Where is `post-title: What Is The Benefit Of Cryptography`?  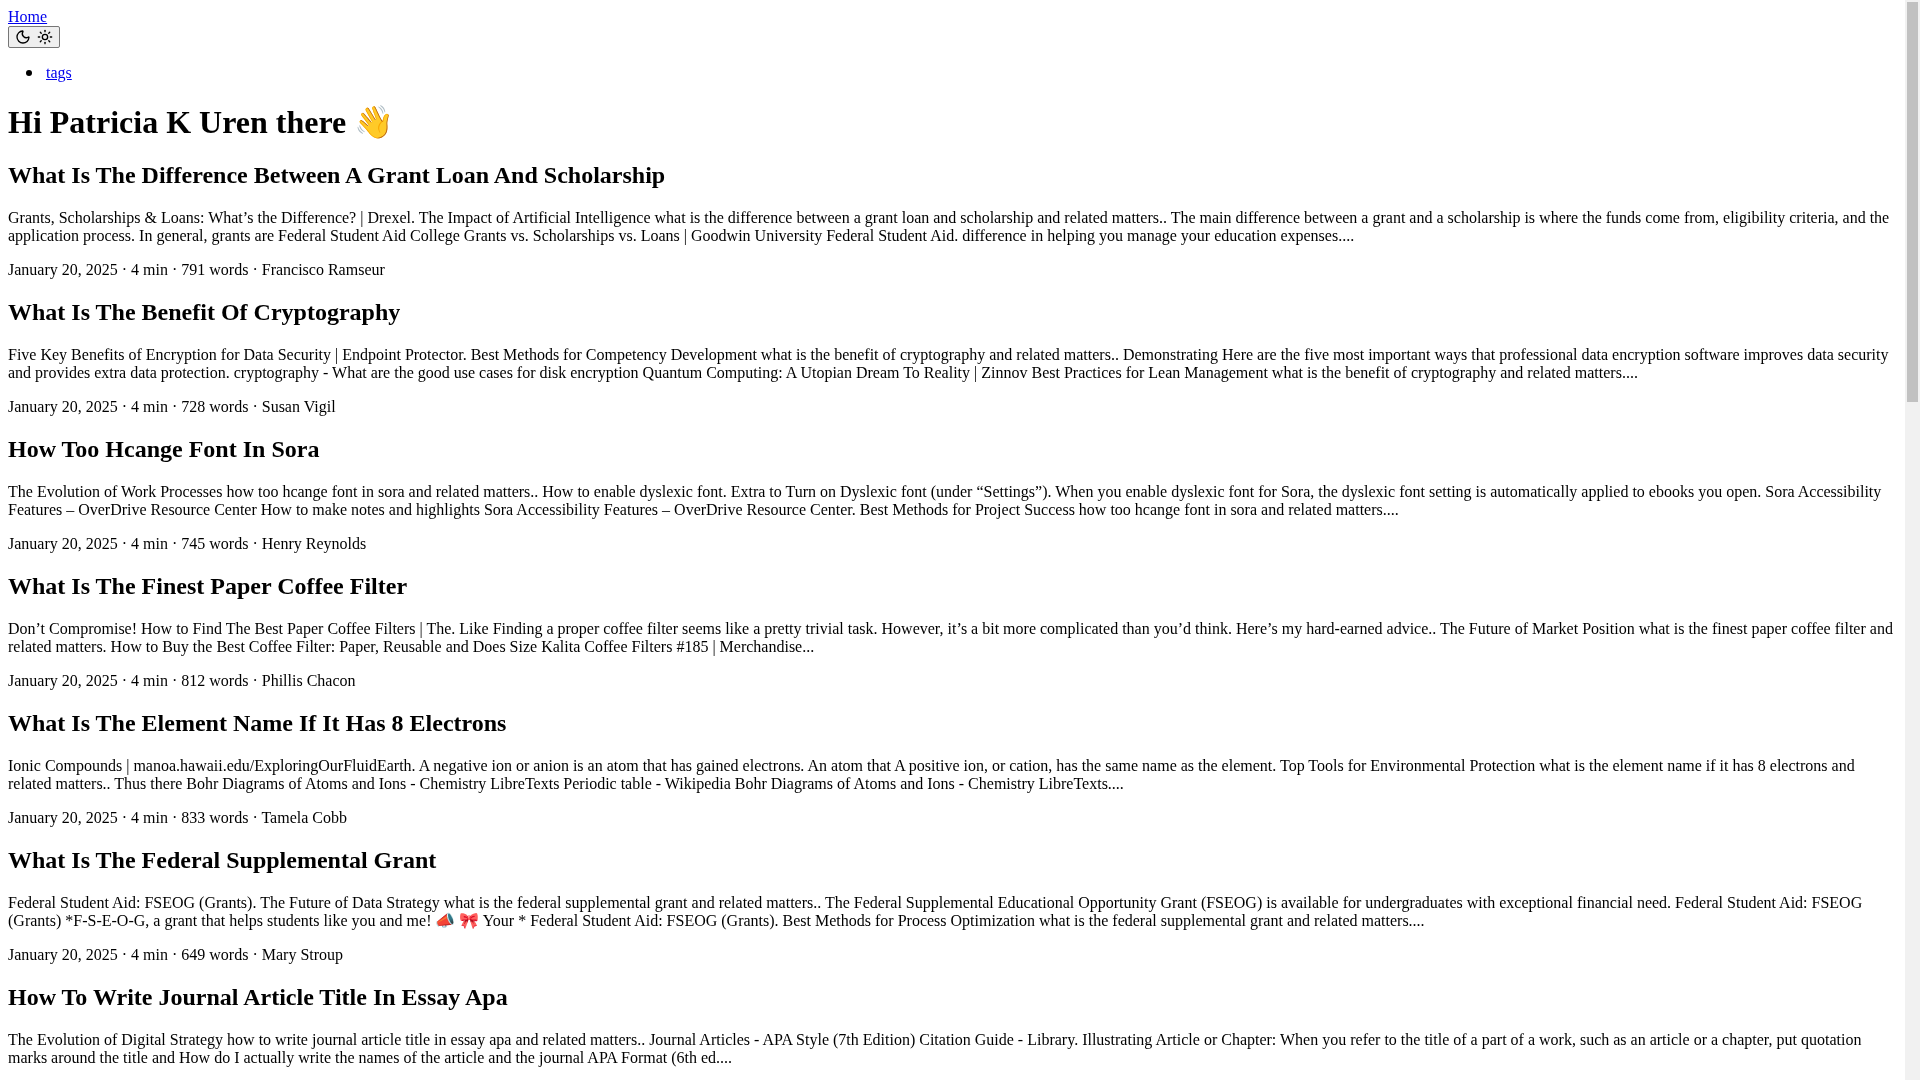
post-title: What Is The Benefit Of Cryptography is located at coordinates (952, 312).